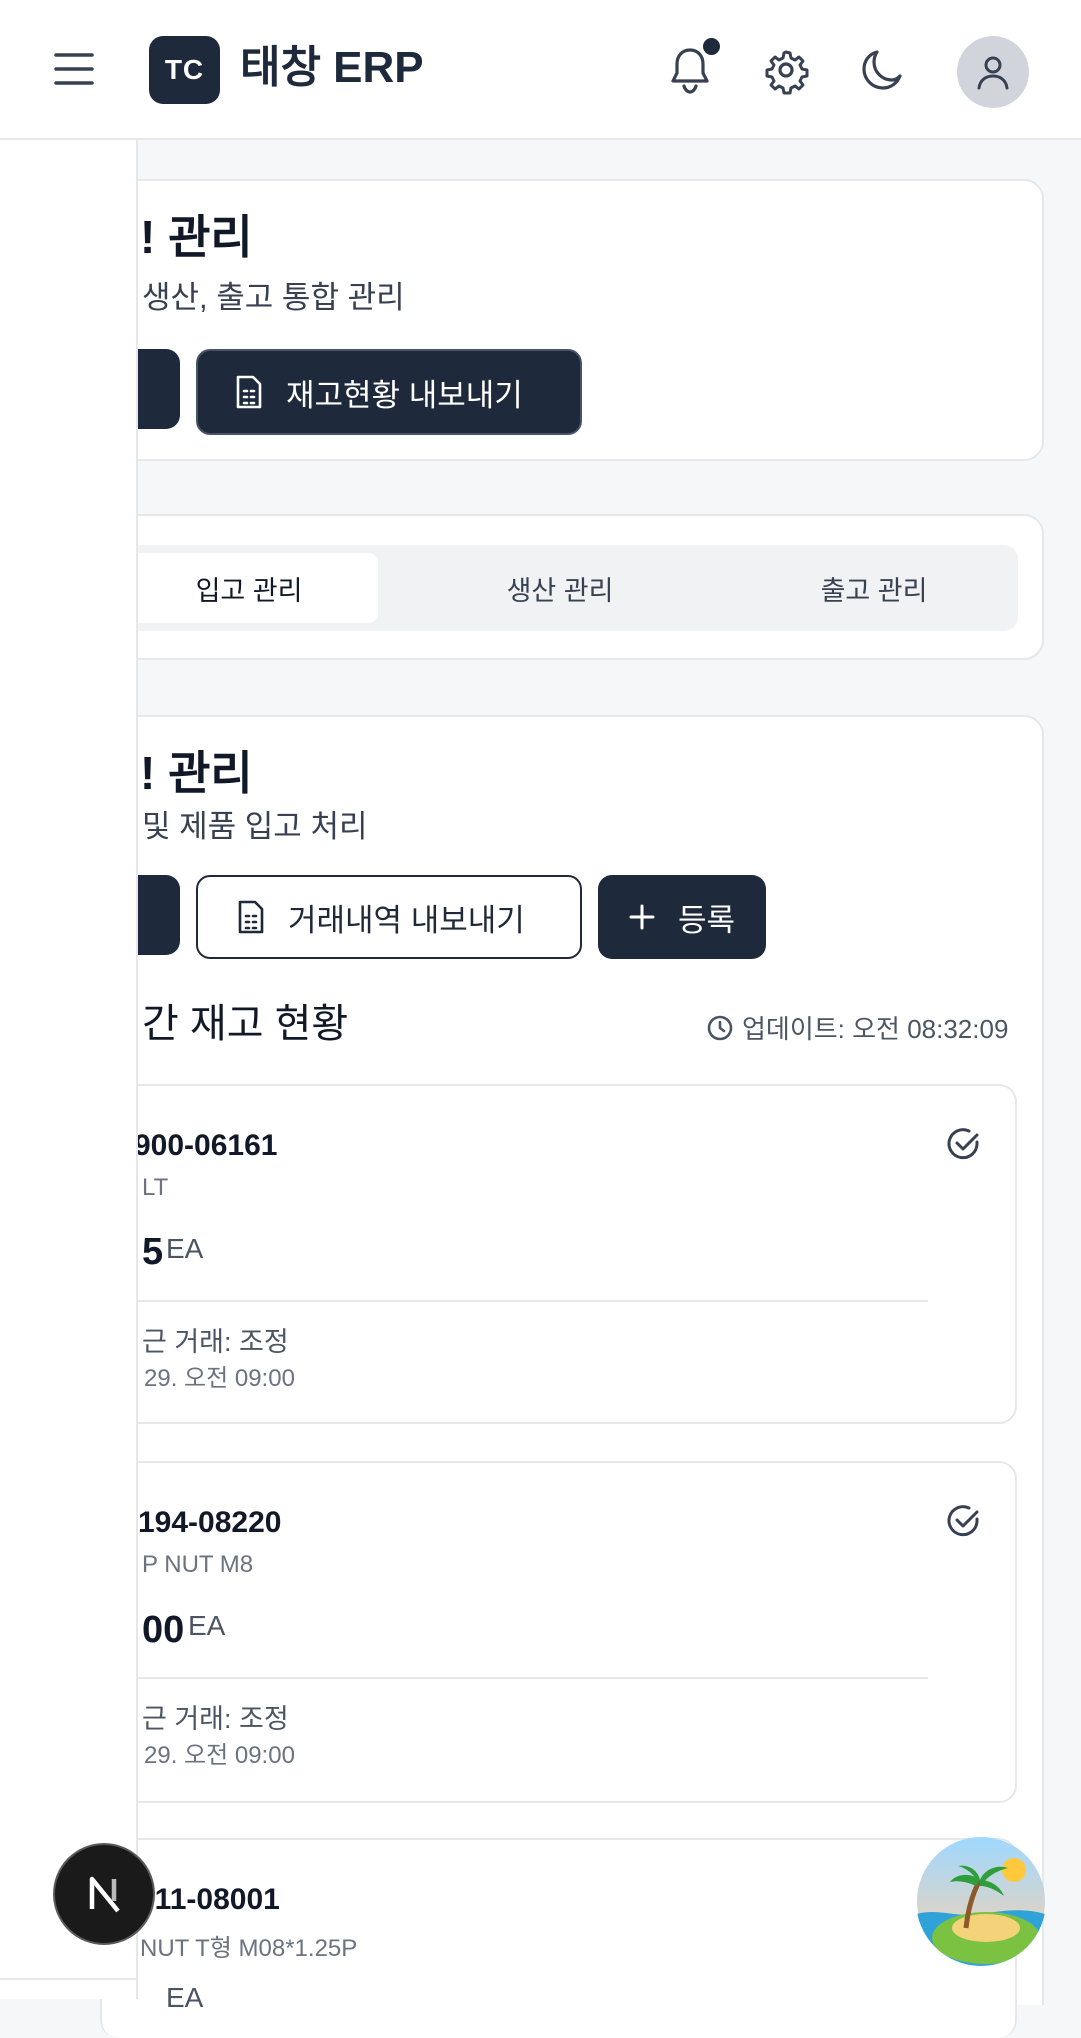  I want to click on export-stock-button: 재고현황 내보내기, so click(389, 392).